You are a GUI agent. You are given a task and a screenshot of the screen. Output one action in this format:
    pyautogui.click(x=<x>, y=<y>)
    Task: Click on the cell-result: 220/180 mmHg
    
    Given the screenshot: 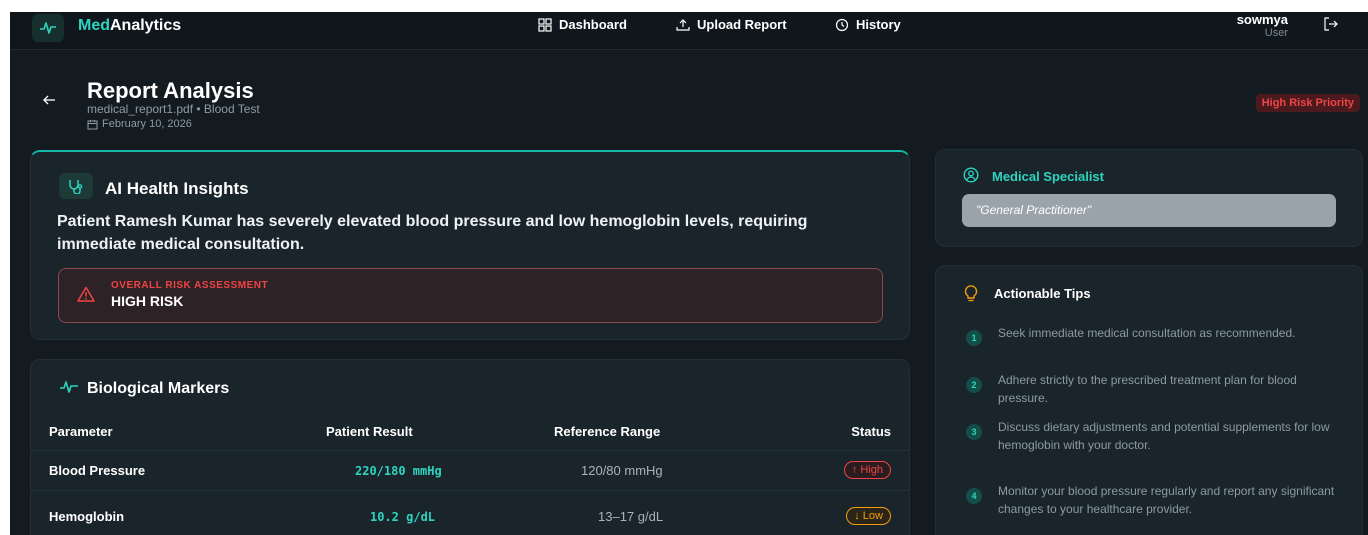 What is the action you would take?
    pyautogui.click(x=398, y=471)
    